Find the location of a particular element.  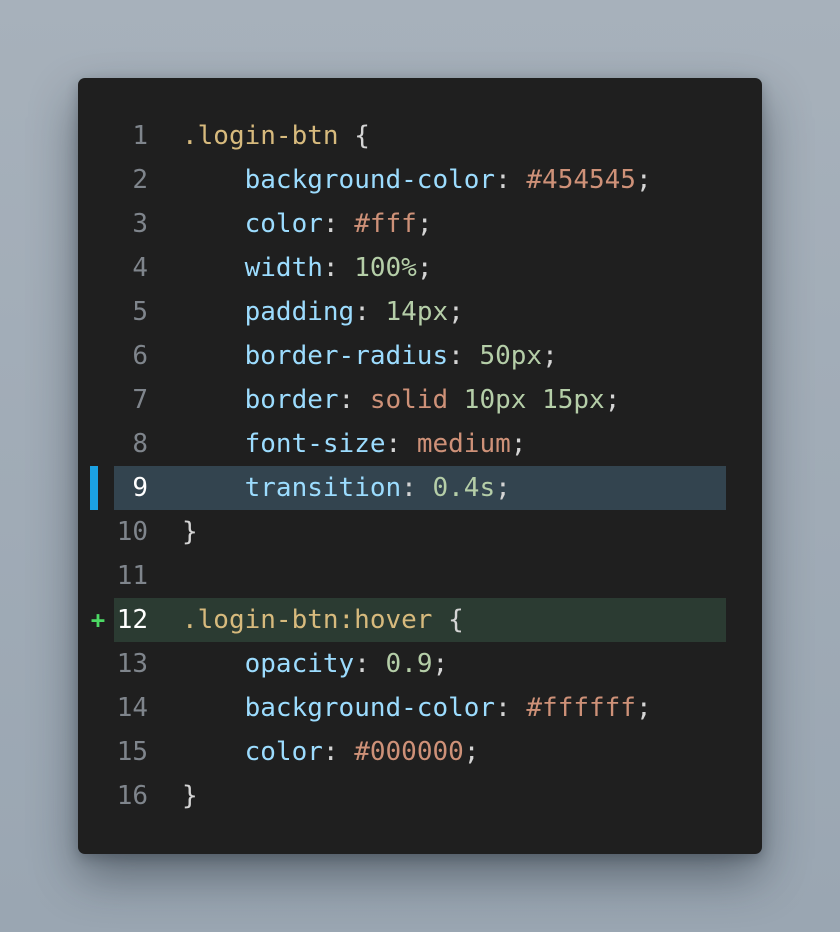

code-text: transition: 0.4s; is located at coordinates (346, 488).